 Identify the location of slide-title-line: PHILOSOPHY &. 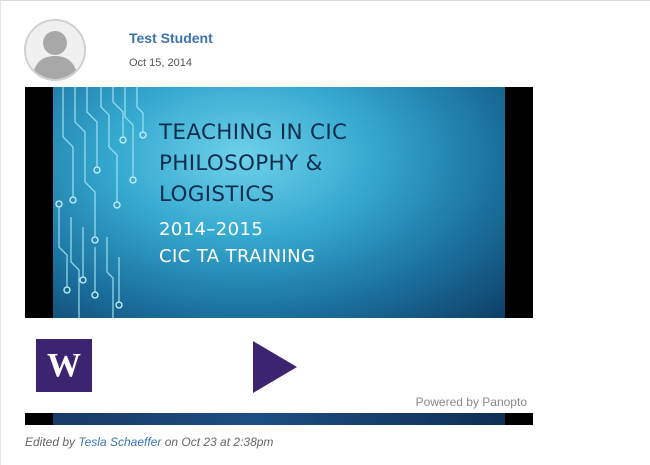
(241, 163).